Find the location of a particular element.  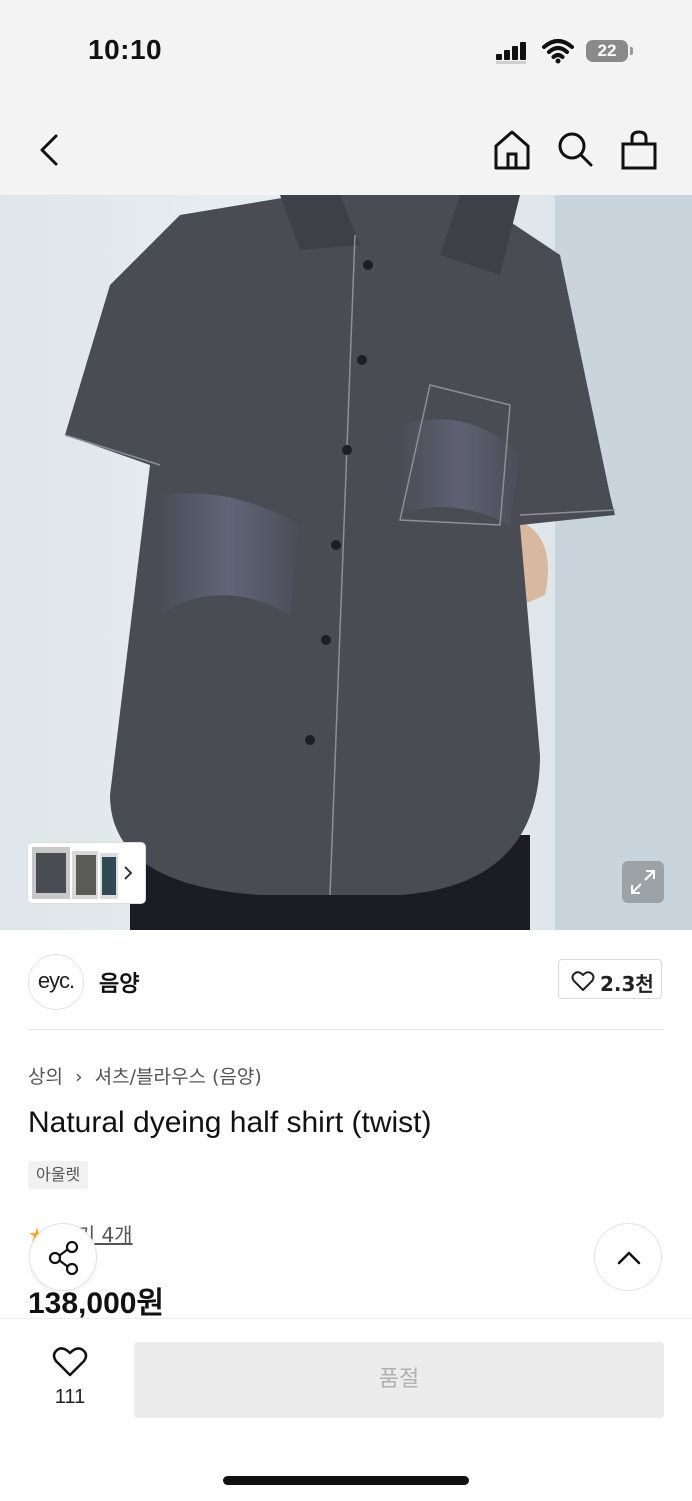

battery-tip is located at coordinates (631, 51).